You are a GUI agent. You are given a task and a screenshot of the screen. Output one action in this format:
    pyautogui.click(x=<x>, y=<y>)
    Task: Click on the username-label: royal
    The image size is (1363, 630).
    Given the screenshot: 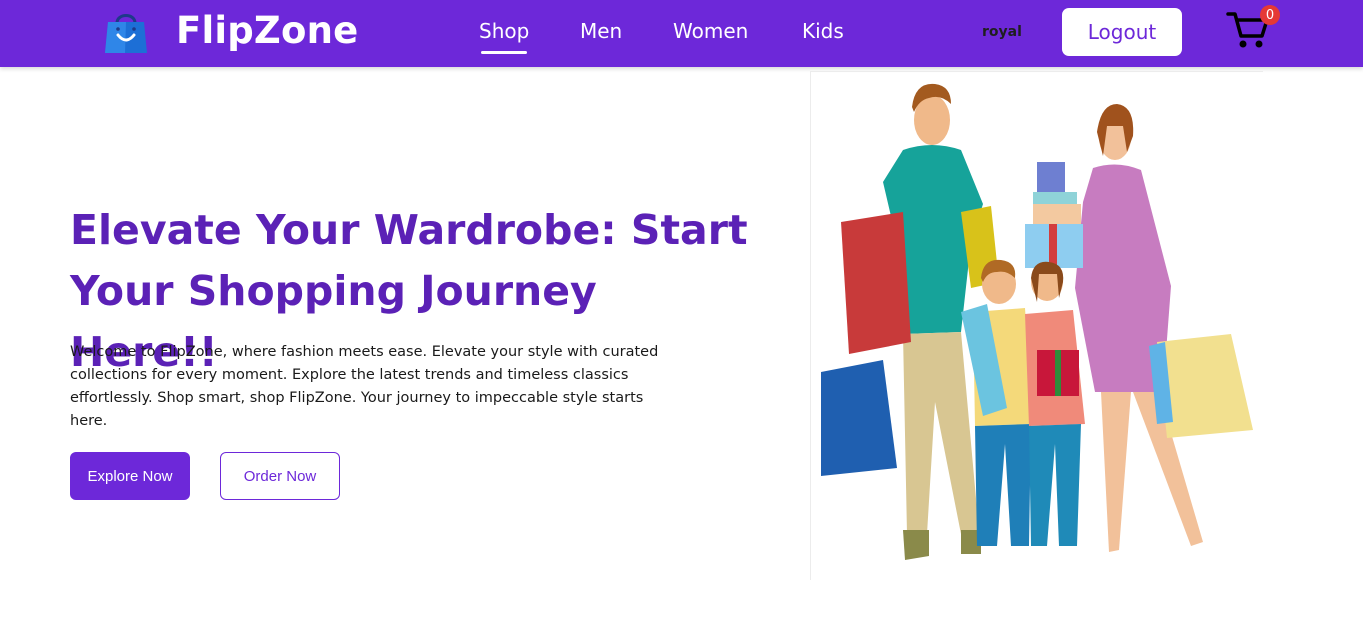 What is the action you would take?
    pyautogui.click(x=1002, y=32)
    